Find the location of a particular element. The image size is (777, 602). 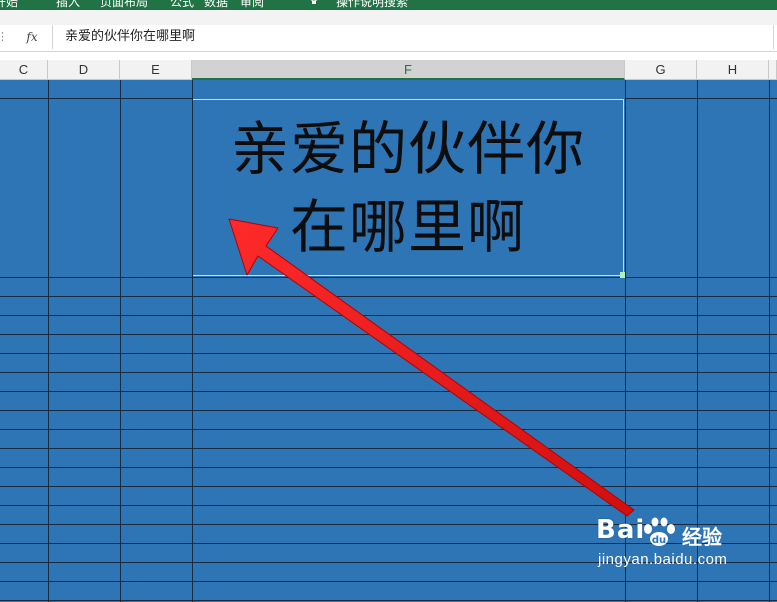

formula-bar: ⋮ fx 亲爱的伙伴你在哪里啊 is located at coordinates (388, 38).